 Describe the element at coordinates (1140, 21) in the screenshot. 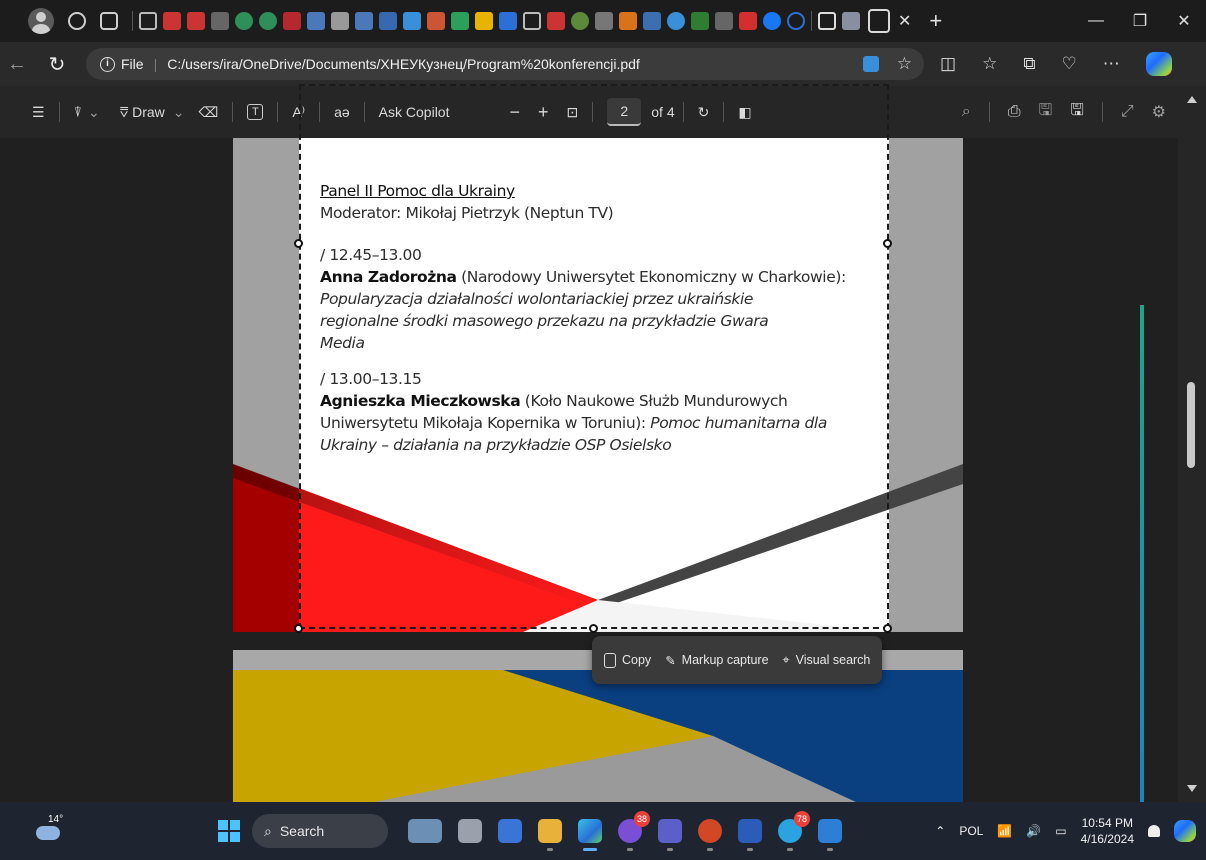

I see `restore-button: ❐` at that location.